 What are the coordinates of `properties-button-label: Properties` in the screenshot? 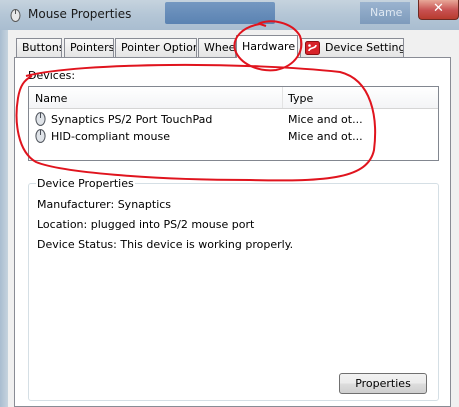 It's located at (383, 383).